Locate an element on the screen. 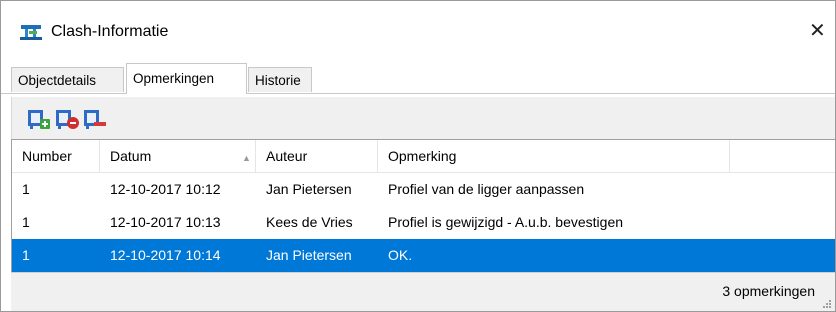 This screenshot has height=312, width=836. delete-comment-icon is located at coordinates (95, 119).